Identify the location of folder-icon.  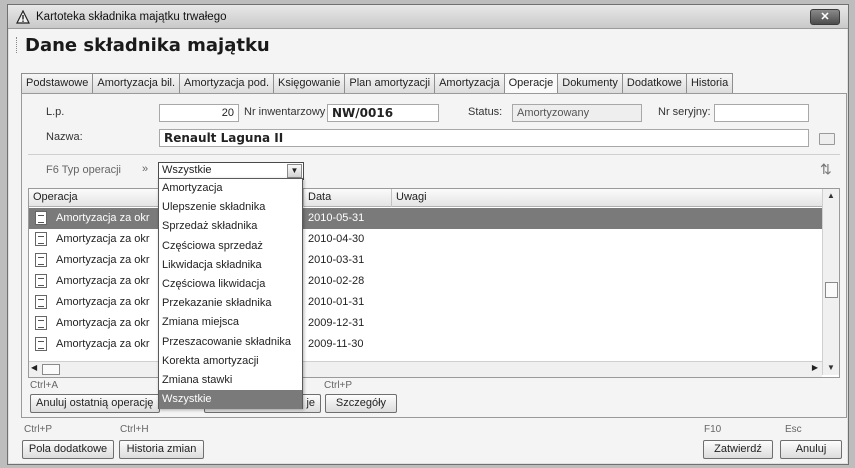
(827, 139).